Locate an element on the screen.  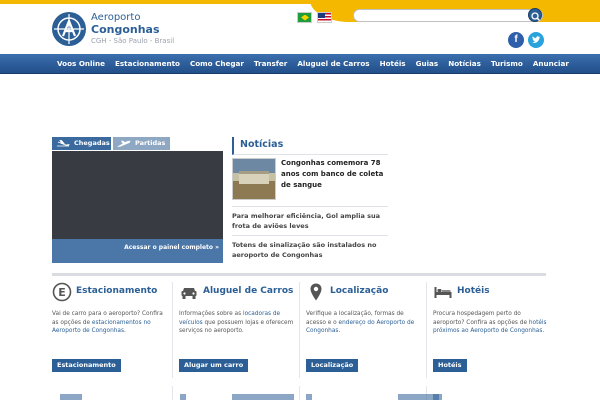
svg-text: E is located at coordinates (62, 292).